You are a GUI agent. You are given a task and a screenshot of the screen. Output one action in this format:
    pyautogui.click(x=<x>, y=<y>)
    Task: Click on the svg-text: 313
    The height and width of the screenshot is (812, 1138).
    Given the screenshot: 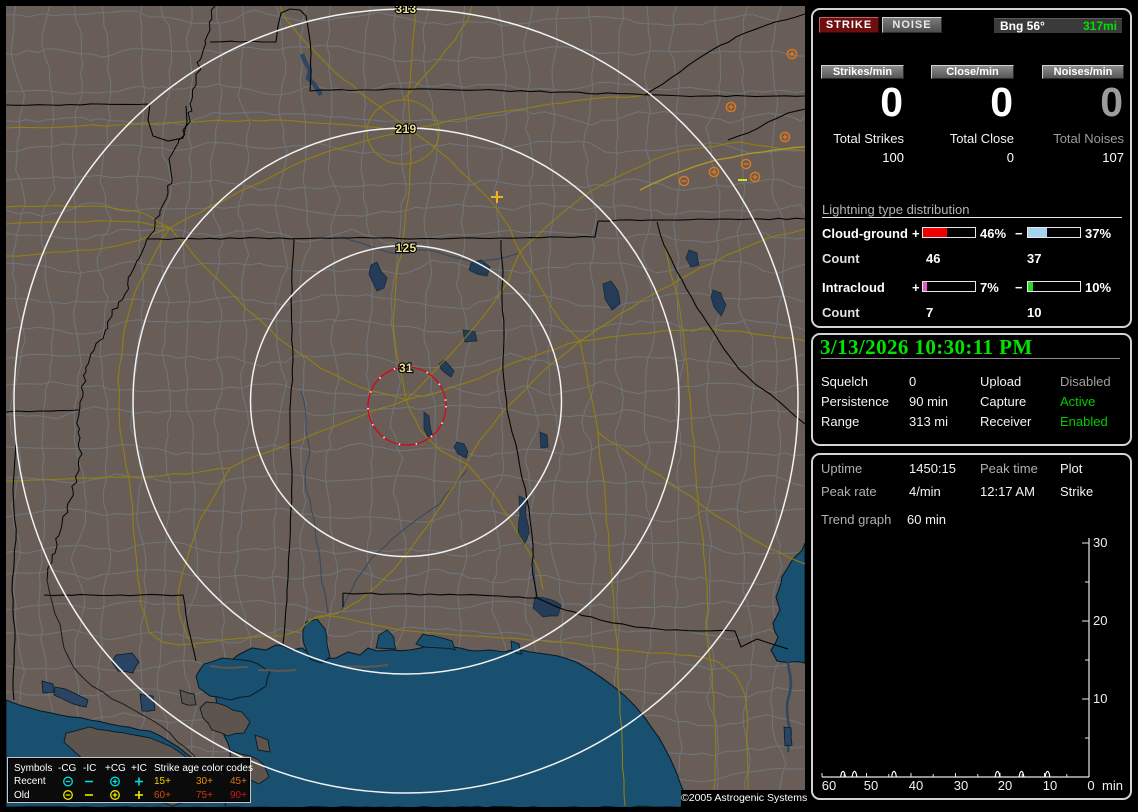 What is the action you would take?
    pyautogui.click(x=406, y=11)
    